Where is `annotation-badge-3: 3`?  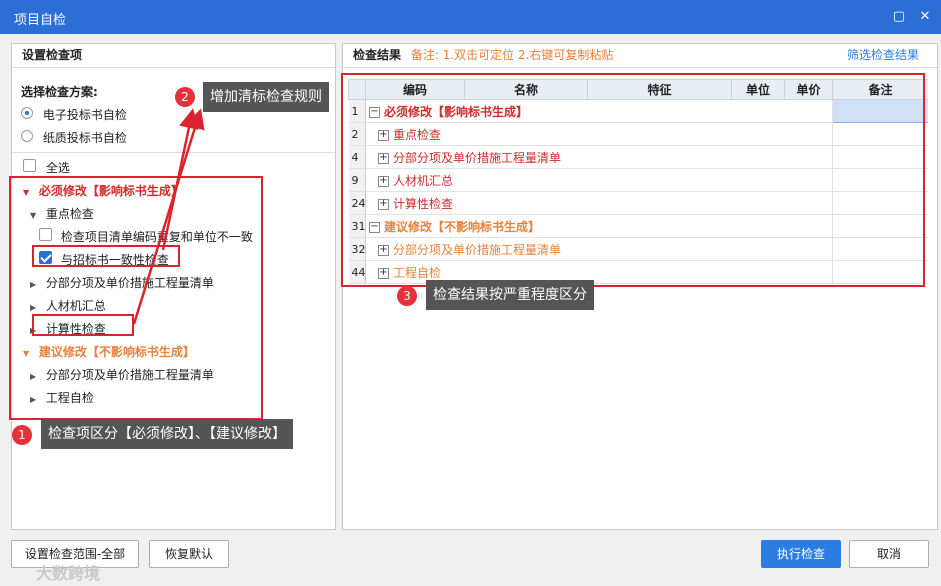 annotation-badge-3: 3 is located at coordinates (407, 296).